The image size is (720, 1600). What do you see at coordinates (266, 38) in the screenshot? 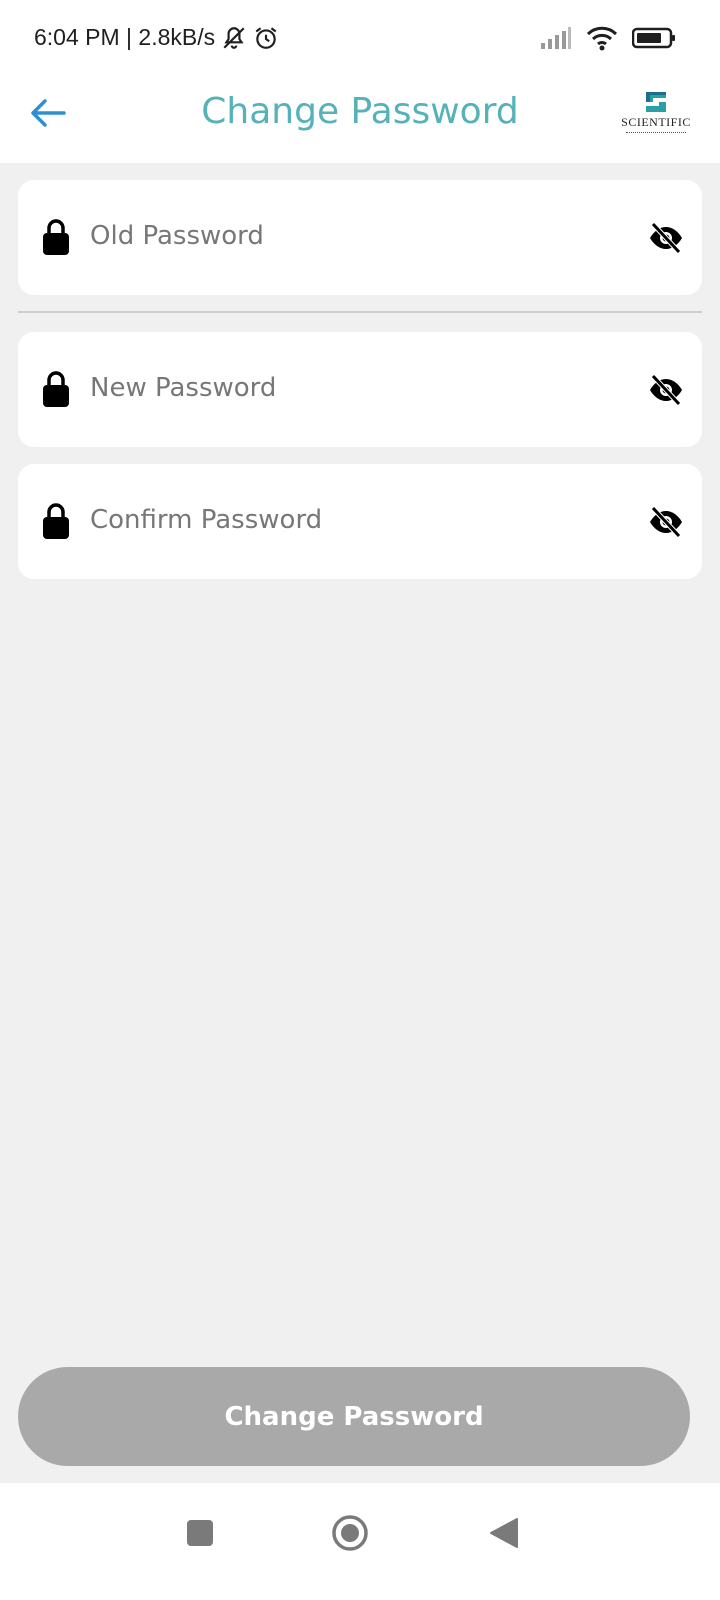
I see `alarm-icon` at bounding box center [266, 38].